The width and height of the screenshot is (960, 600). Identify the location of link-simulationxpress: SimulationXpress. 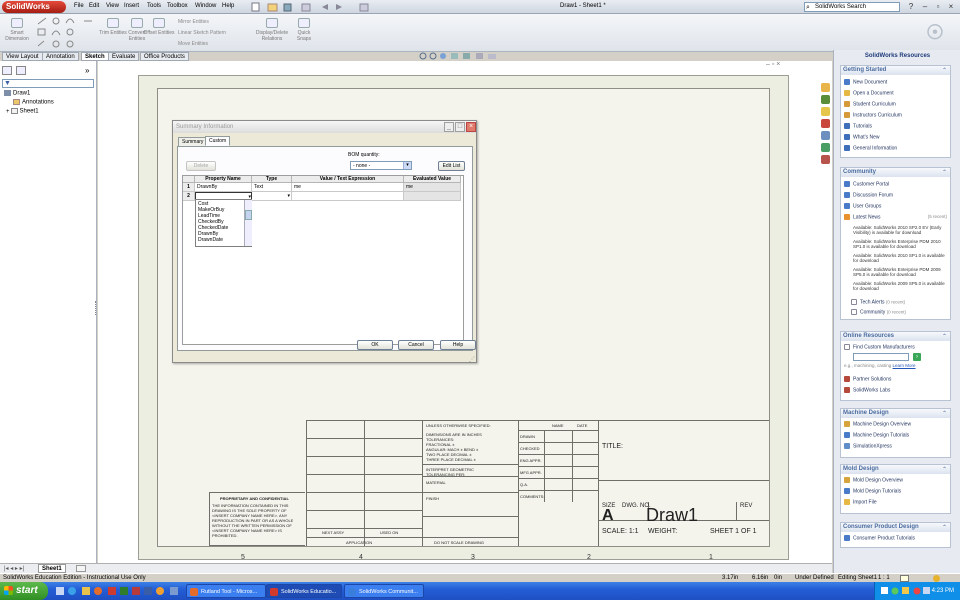
(868, 446).